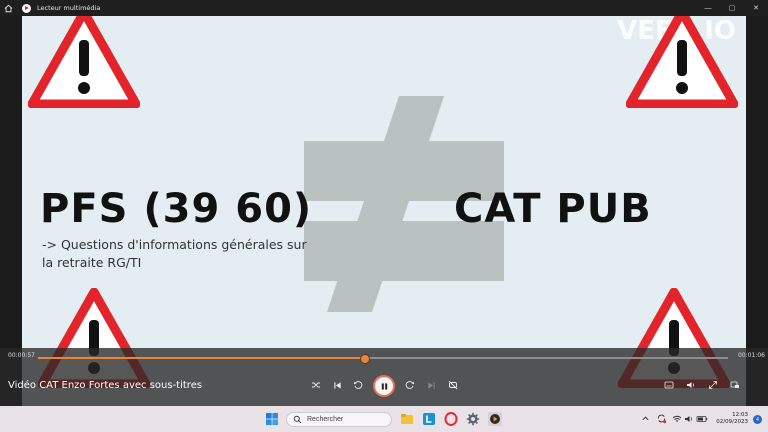 The width and height of the screenshot is (768, 432). What do you see at coordinates (316, 385) in the screenshot?
I see `shuffle-icon` at bounding box center [316, 385].